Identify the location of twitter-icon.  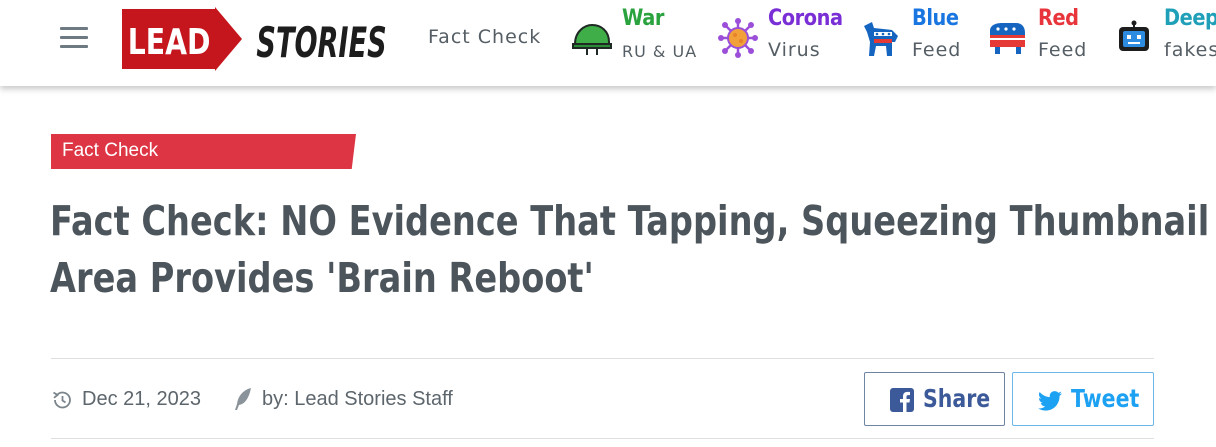
(1050, 401).